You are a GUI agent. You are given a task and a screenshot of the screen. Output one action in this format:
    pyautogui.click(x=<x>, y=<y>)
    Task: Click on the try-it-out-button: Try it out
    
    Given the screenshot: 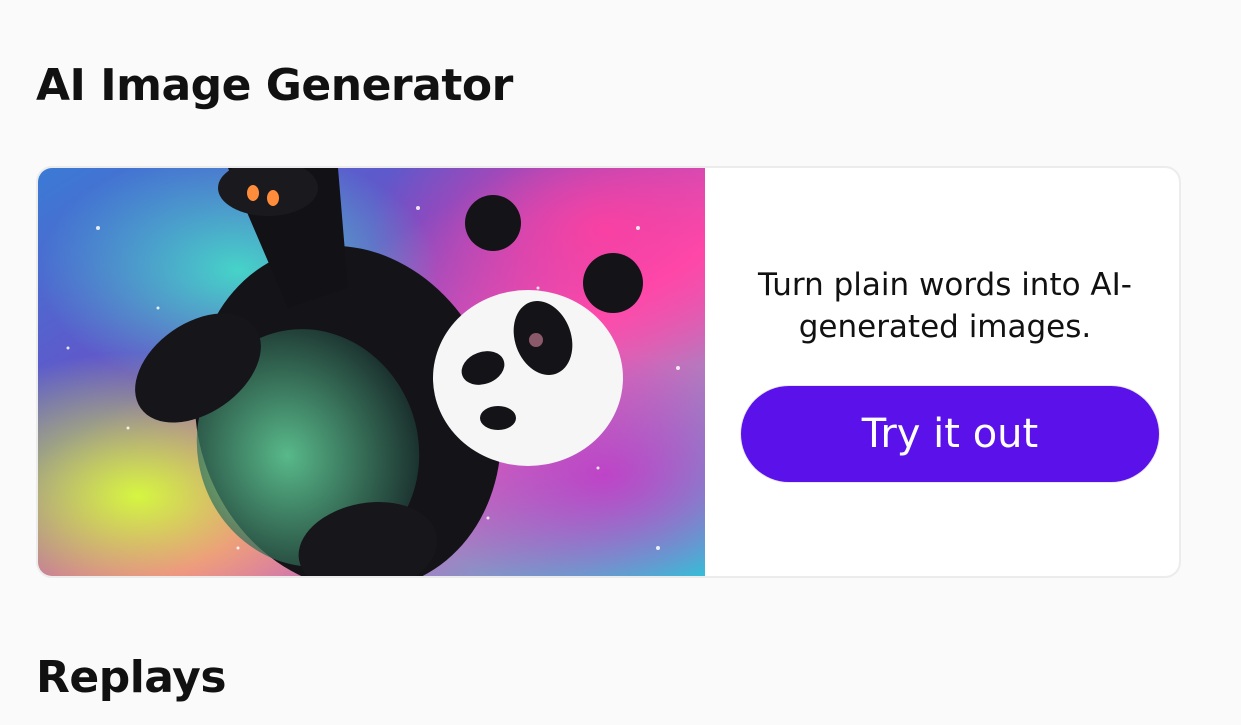 What is the action you would take?
    pyautogui.click(x=950, y=434)
    